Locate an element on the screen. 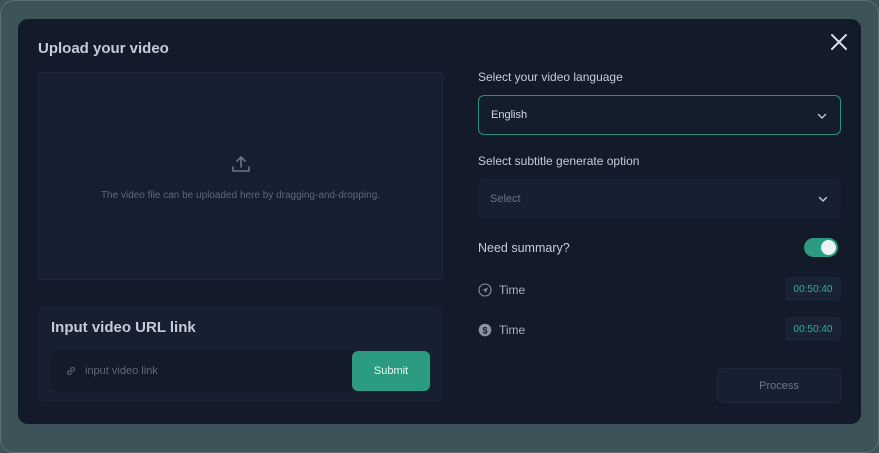  close-icon is located at coordinates (839, 42).